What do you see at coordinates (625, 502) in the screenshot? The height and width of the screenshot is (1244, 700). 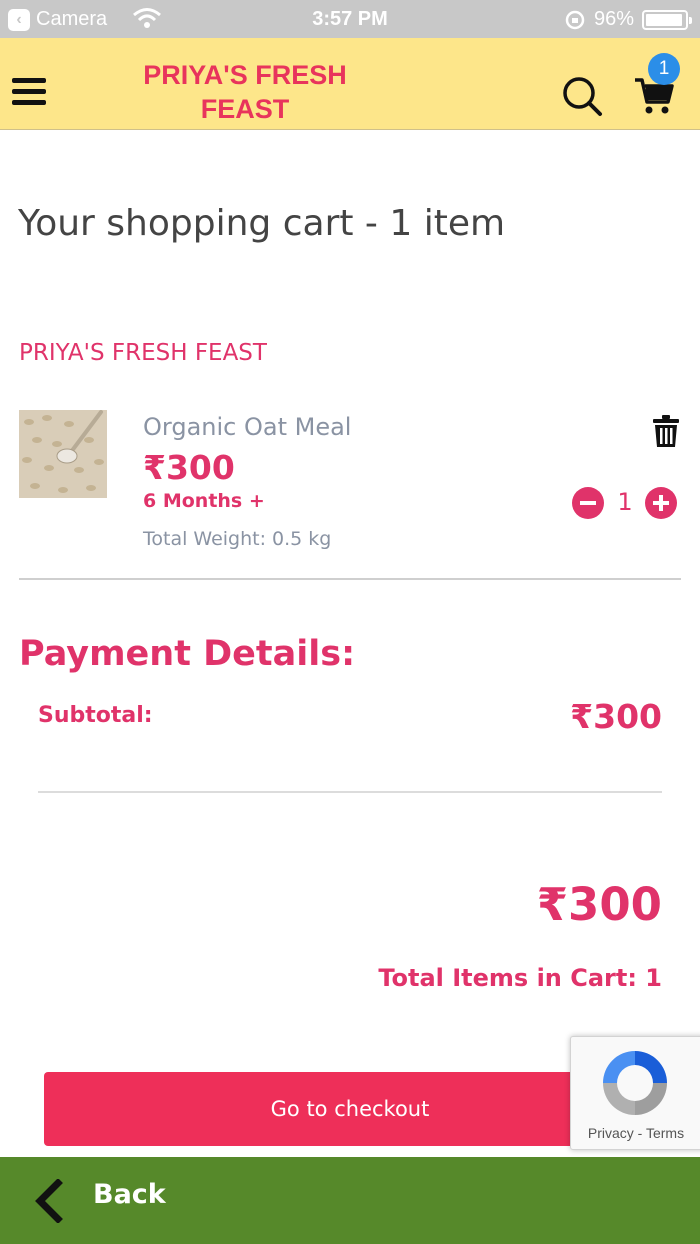 I see `quantity-value: 1` at bounding box center [625, 502].